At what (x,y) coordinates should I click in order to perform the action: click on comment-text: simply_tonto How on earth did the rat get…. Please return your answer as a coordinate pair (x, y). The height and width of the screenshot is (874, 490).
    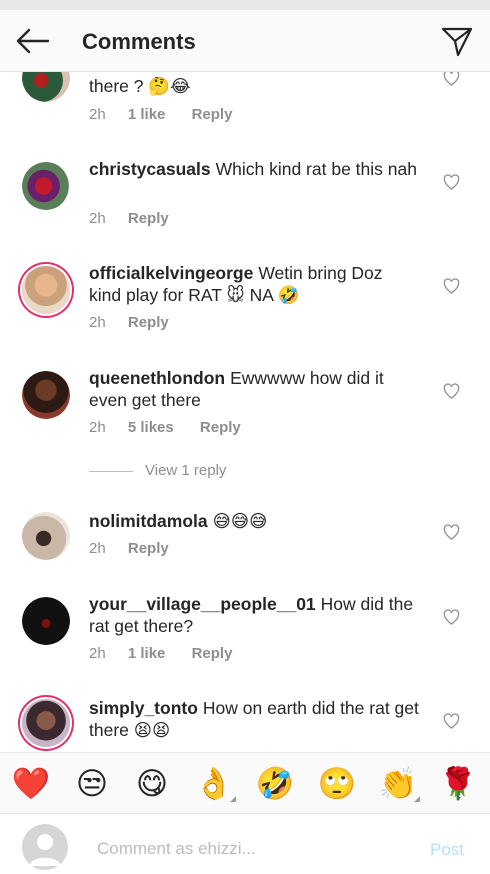
    Looking at the image, I should click on (254, 719).